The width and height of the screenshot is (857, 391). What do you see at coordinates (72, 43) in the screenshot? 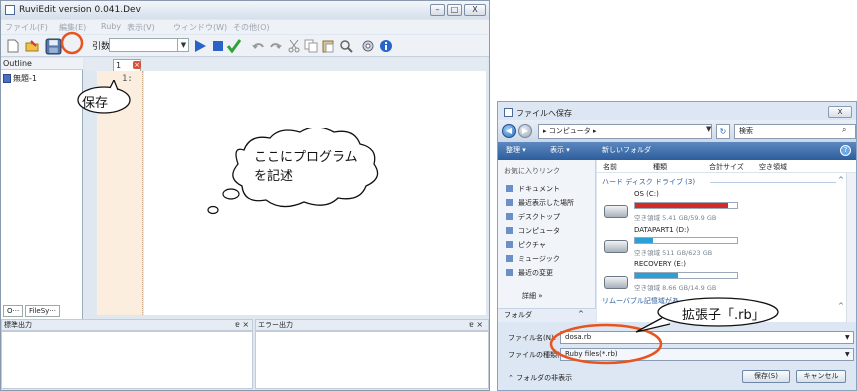
I see `save-highlight-circle` at bounding box center [72, 43].